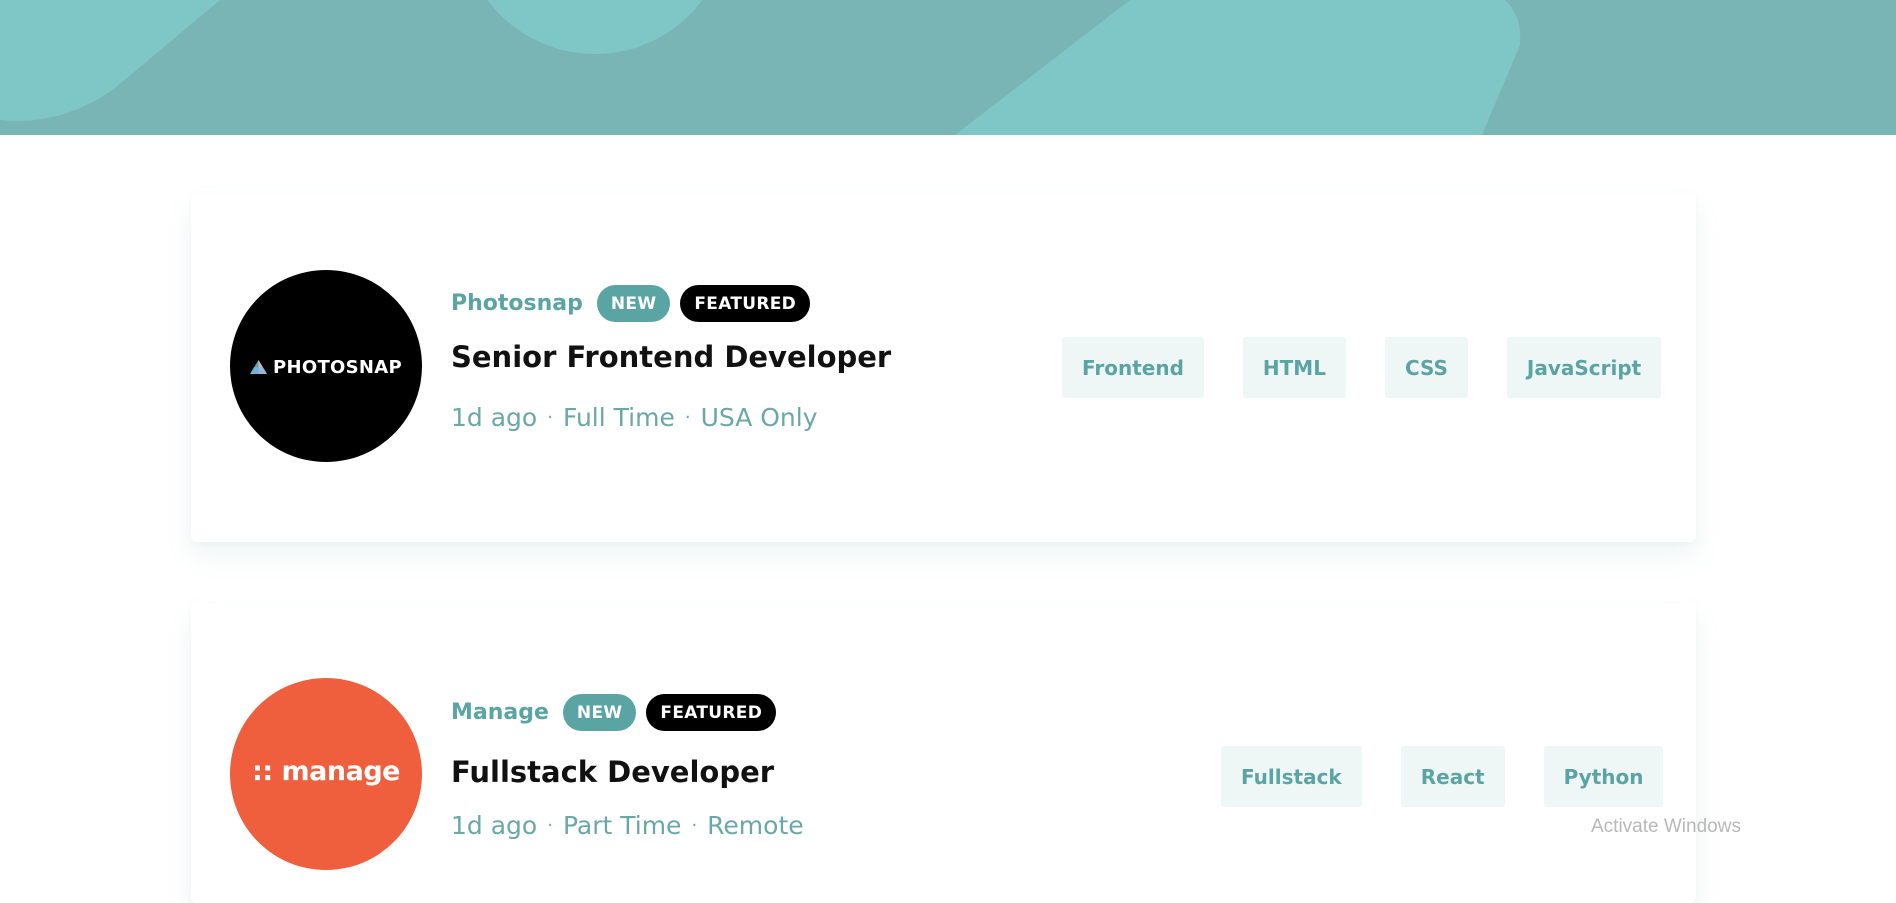  What do you see at coordinates (755, 825) in the screenshot?
I see `location: Remote` at bounding box center [755, 825].